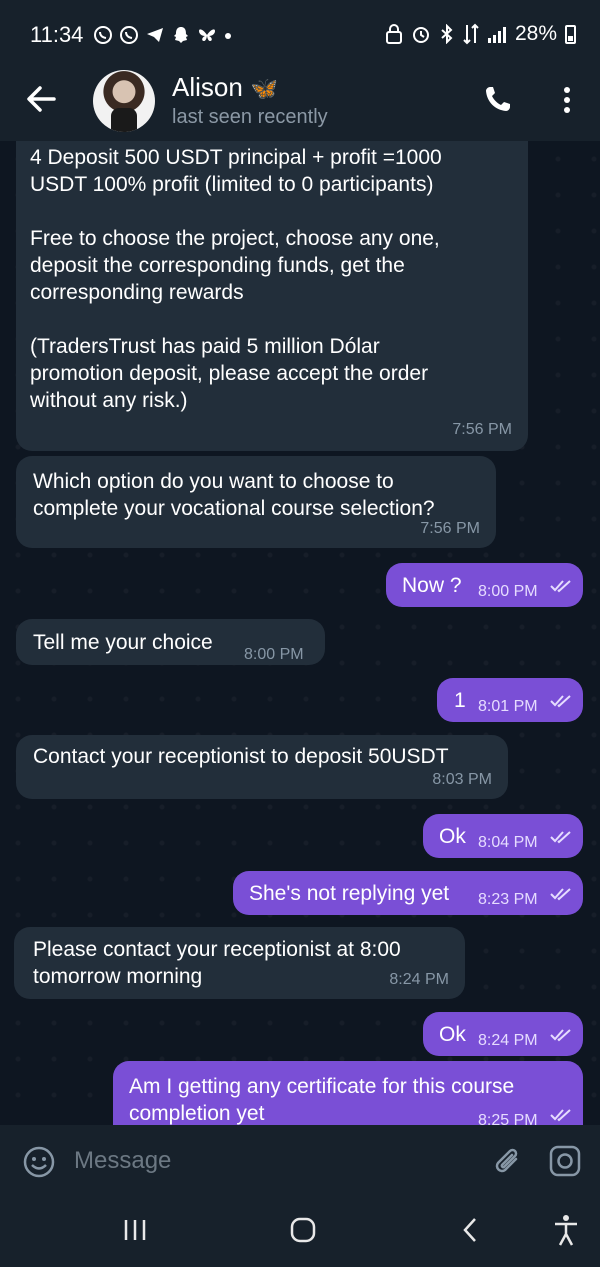 The height and width of the screenshot is (1267, 600). What do you see at coordinates (498, 99) in the screenshot?
I see `phone-icon` at bounding box center [498, 99].